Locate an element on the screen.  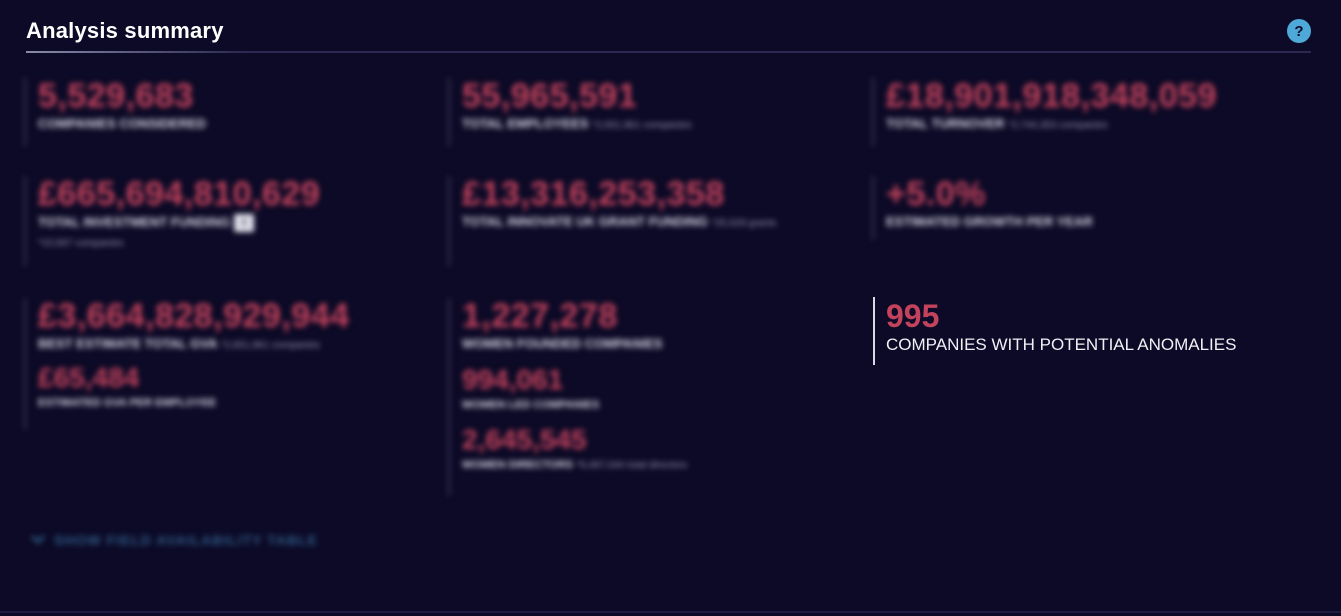
toggle-label: SHOW FIELD AVAILABILITY TABLE is located at coordinates (186, 540).